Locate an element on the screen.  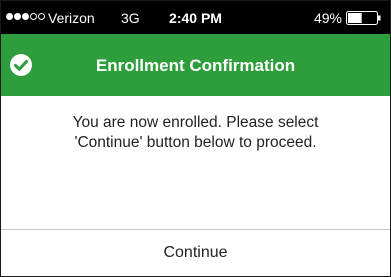
battery-icon is located at coordinates (363, 18).